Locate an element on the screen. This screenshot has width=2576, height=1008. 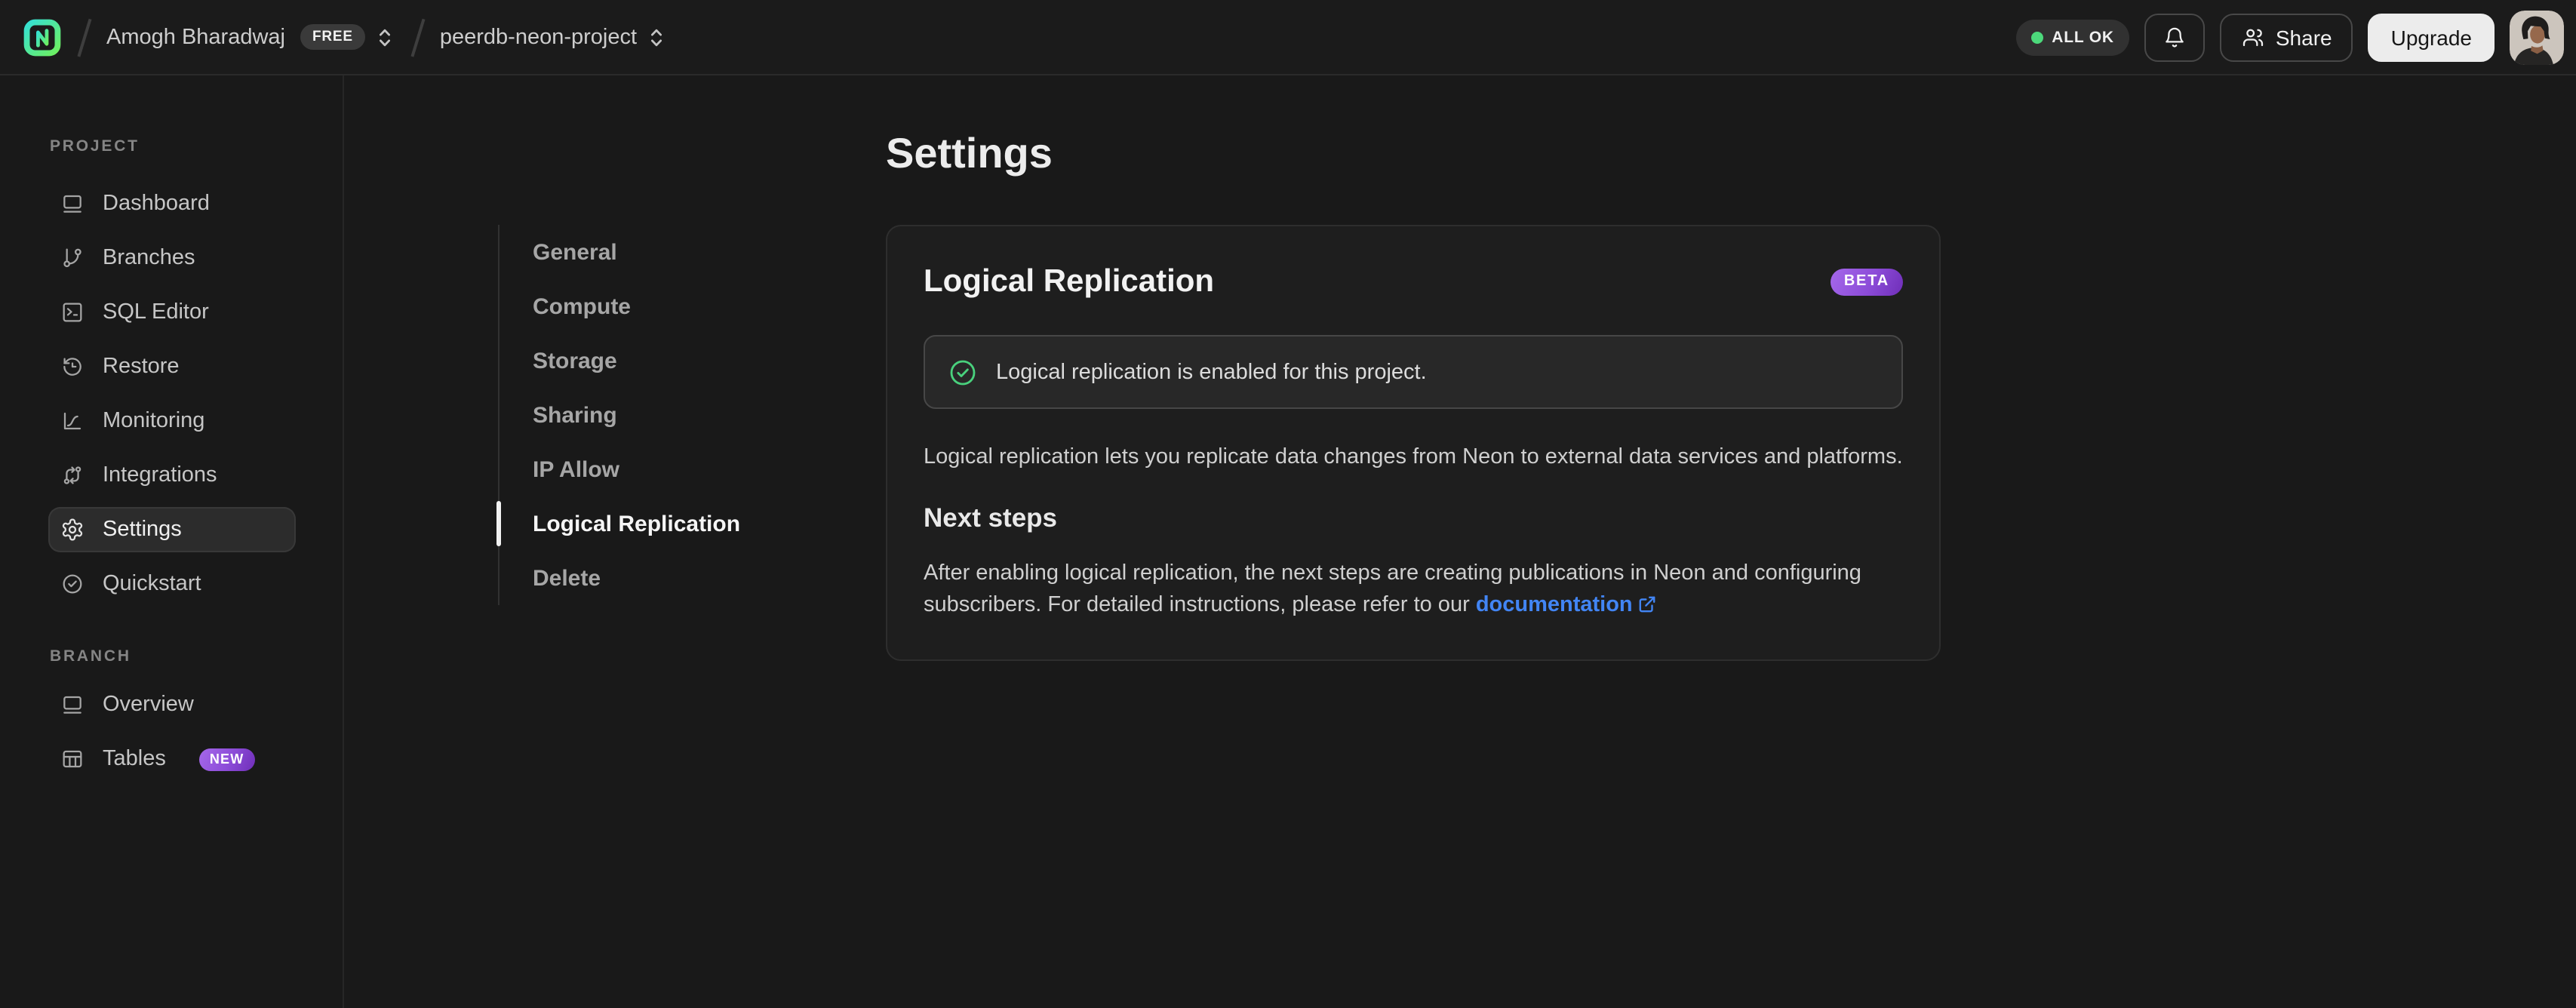
sidebar-item-tables: Tables NEW is located at coordinates (172, 759).